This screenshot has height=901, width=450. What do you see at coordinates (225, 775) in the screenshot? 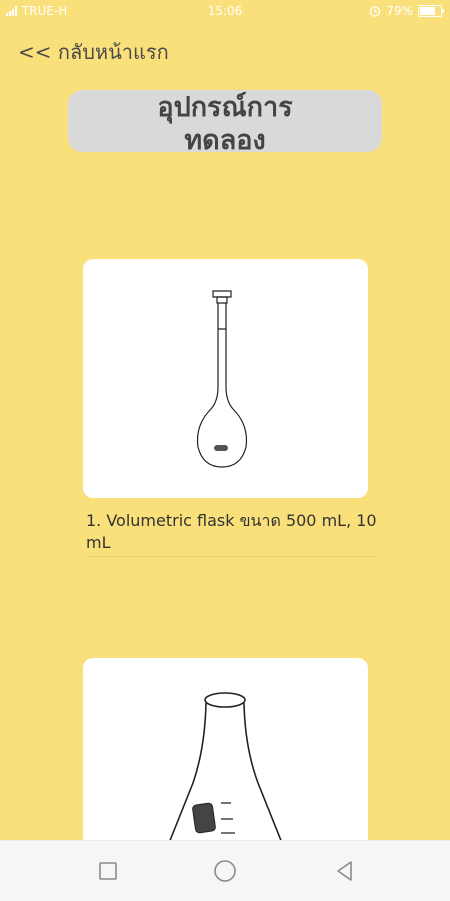
I see `erlenmeyer-flask-drawing` at bounding box center [225, 775].